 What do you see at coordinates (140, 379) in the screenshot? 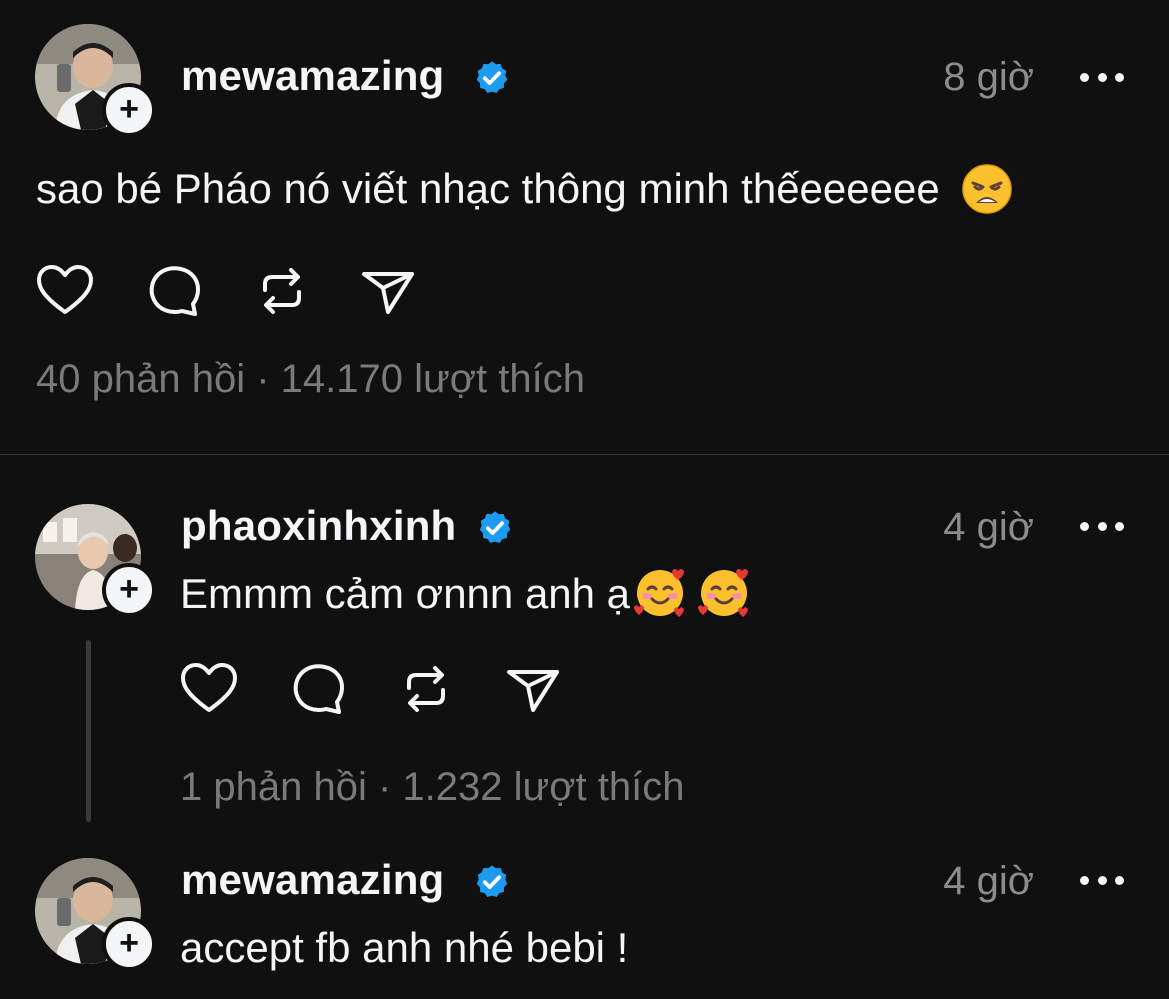
I see `replies-count: 40 phản hồi` at bounding box center [140, 379].